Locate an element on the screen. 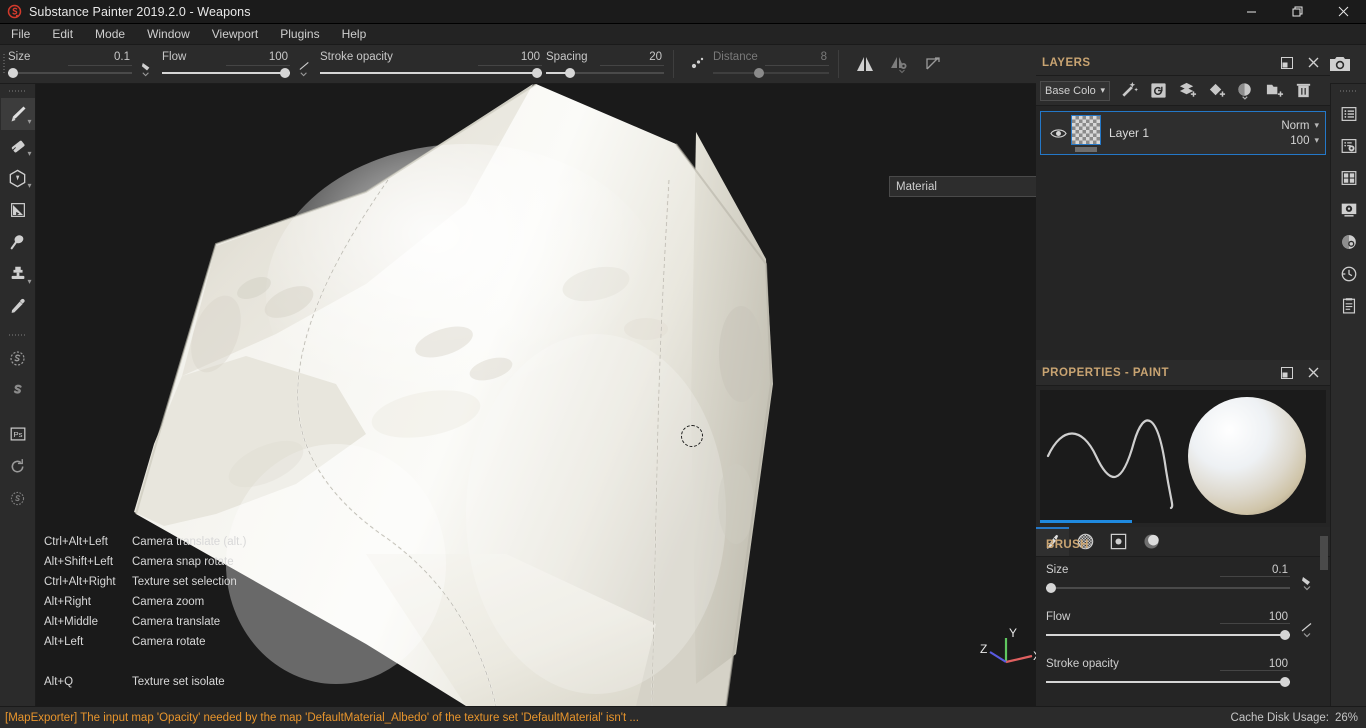 The height and width of the screenshot is (728, 1366). layer-list: Layer 1 Norm ▾ 100 ▾ is located at coordinates (1183, 233).